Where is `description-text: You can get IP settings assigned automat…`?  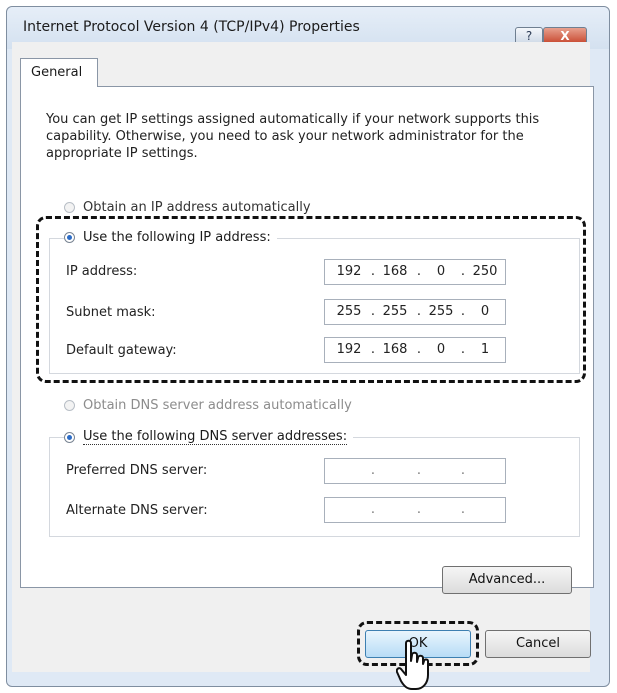
description-text: You can get IP settings assigned automat… is located at coordinates (293, 136).